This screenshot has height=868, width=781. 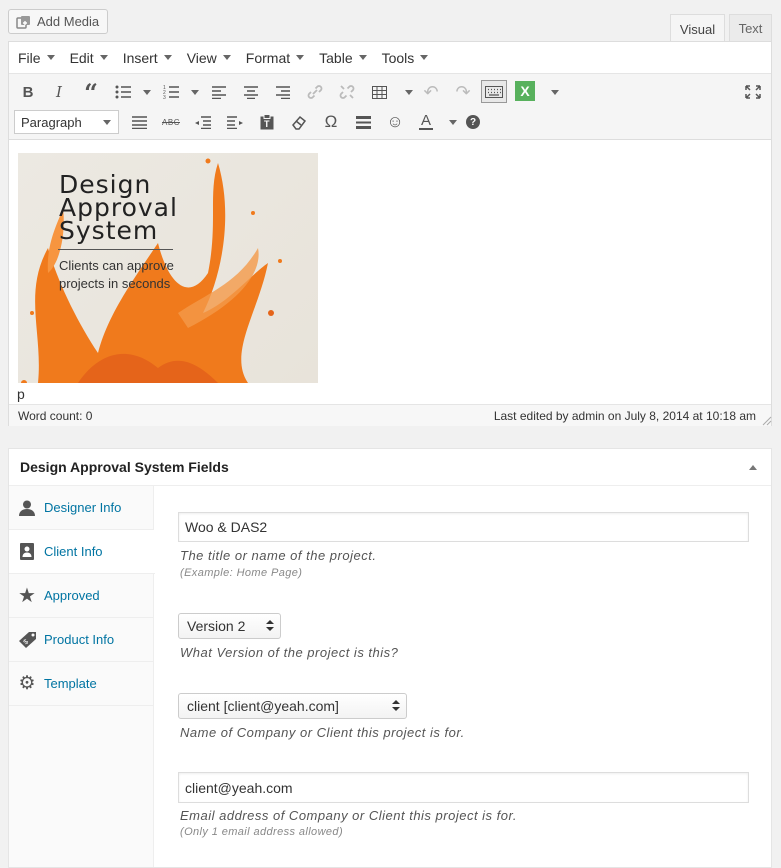 I want to click on table-icon, so click(x=379, y=92).